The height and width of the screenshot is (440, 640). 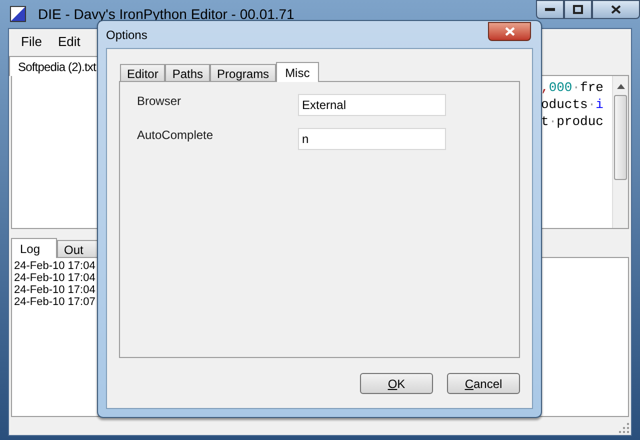 I want to click on scrollbar, so click(x=620, y=152).